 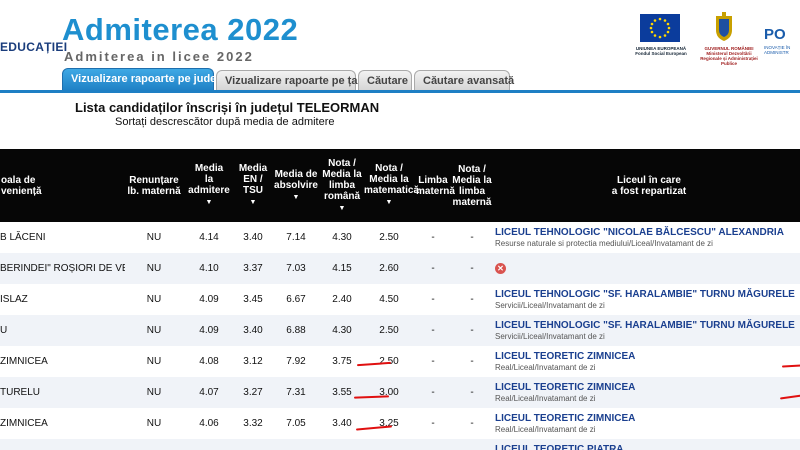 What do you see at coordinates (62, 444) in the screenshot?
I see `cell-school: RA` at bounding box center [62, 444].